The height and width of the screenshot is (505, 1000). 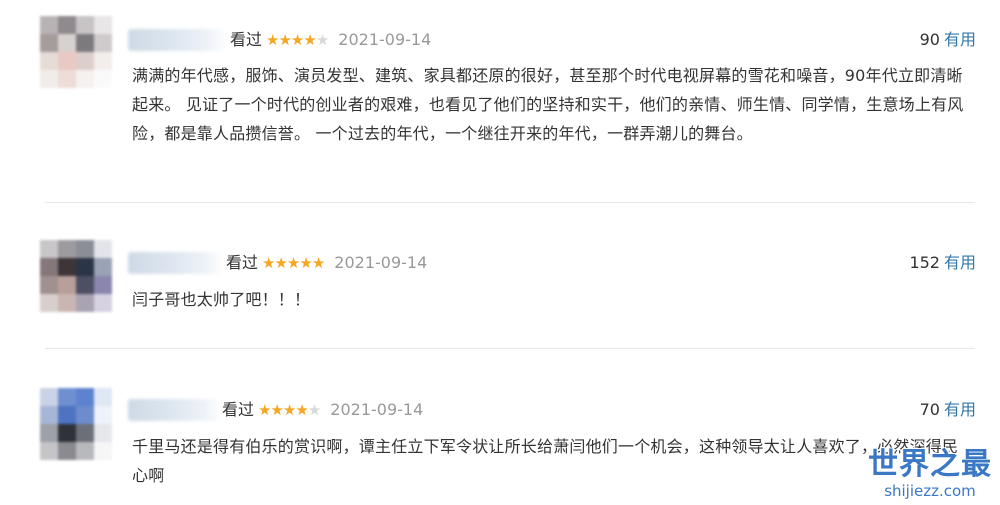 I want to click on useful-votes: 70 有用, so click(x=948, y=410).